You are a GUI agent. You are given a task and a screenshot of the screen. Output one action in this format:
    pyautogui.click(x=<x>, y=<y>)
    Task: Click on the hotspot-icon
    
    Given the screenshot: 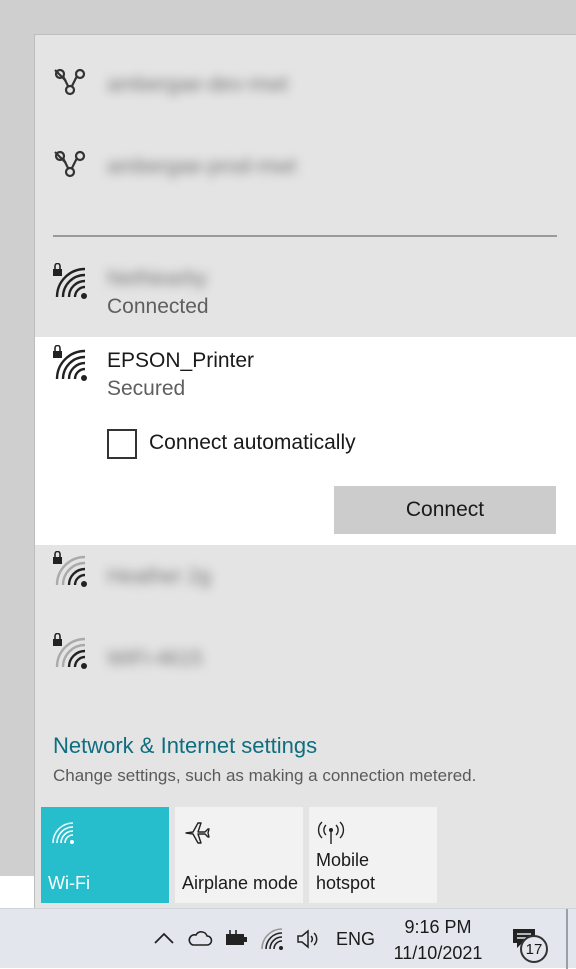 What is the action you would take?
    pyautogui.click(x=331, y=833)
    